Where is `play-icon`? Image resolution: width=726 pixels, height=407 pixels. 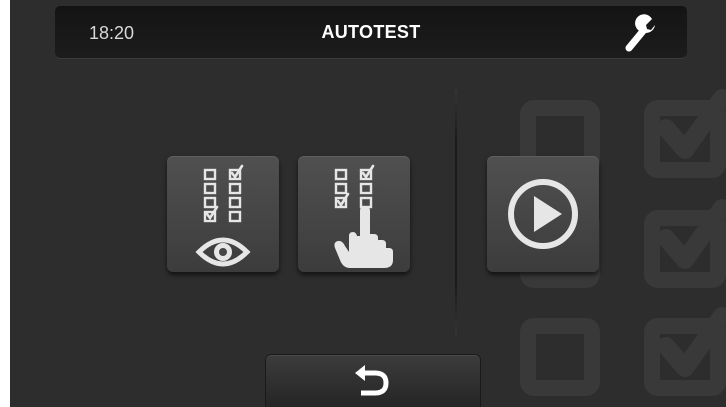
play-icon is located at coordinates (543, 214).